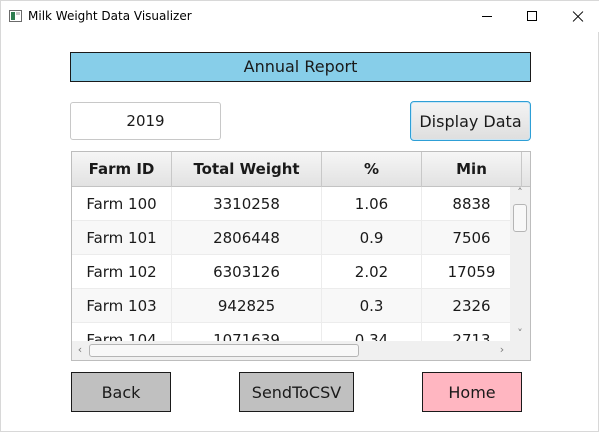 The height and width of the screenshot is (432, 599). Describe the element at coordinates (121, 392) in the screenshot. I see `back-button: Back` at that location.